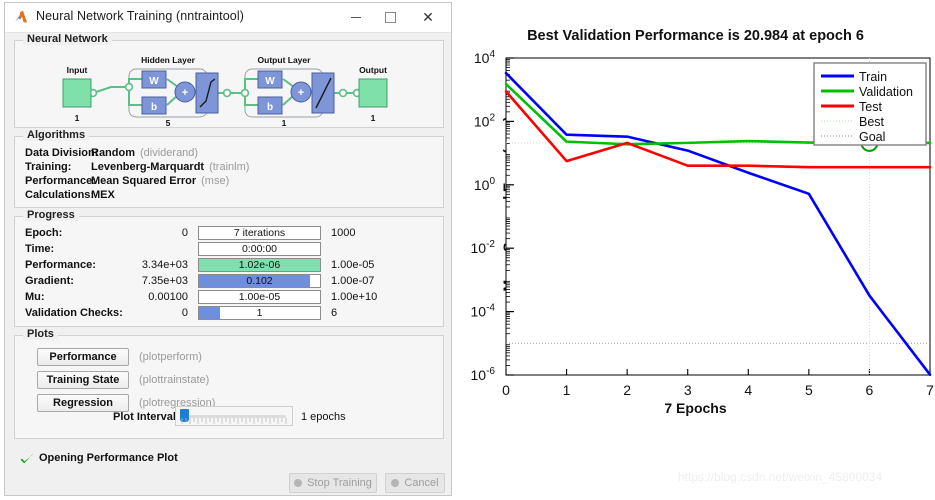 The image size is (935, 500). I want to click on algorithm-label: Data Division:, so click(62, 153).